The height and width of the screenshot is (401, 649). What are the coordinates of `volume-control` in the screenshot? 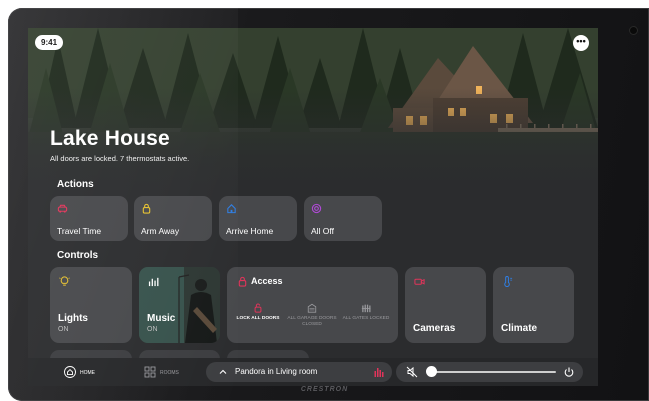 It's located at (489, 372).